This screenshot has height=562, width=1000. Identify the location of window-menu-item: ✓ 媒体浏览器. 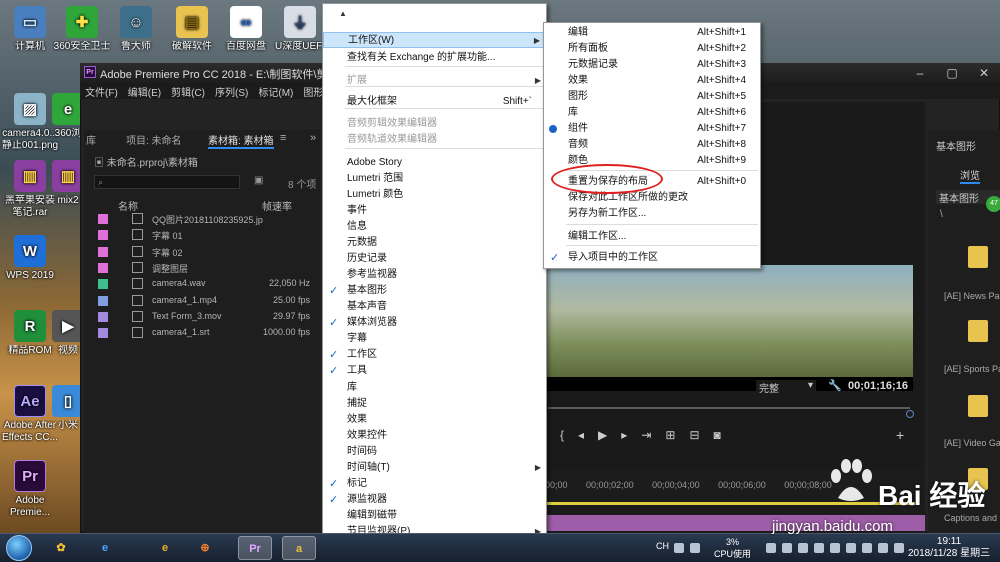
(434, 323).